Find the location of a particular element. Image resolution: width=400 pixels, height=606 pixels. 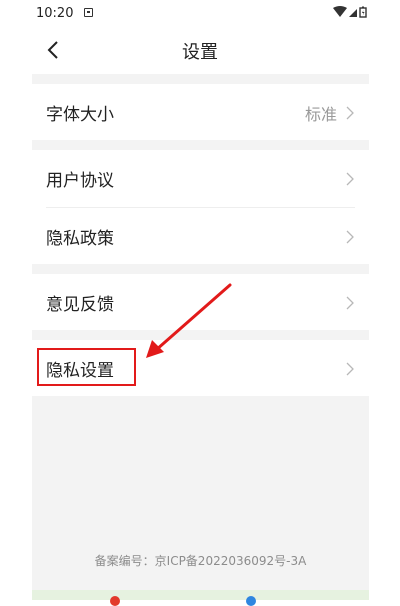

page-title: 设置 is located at coordinates (200, 52).